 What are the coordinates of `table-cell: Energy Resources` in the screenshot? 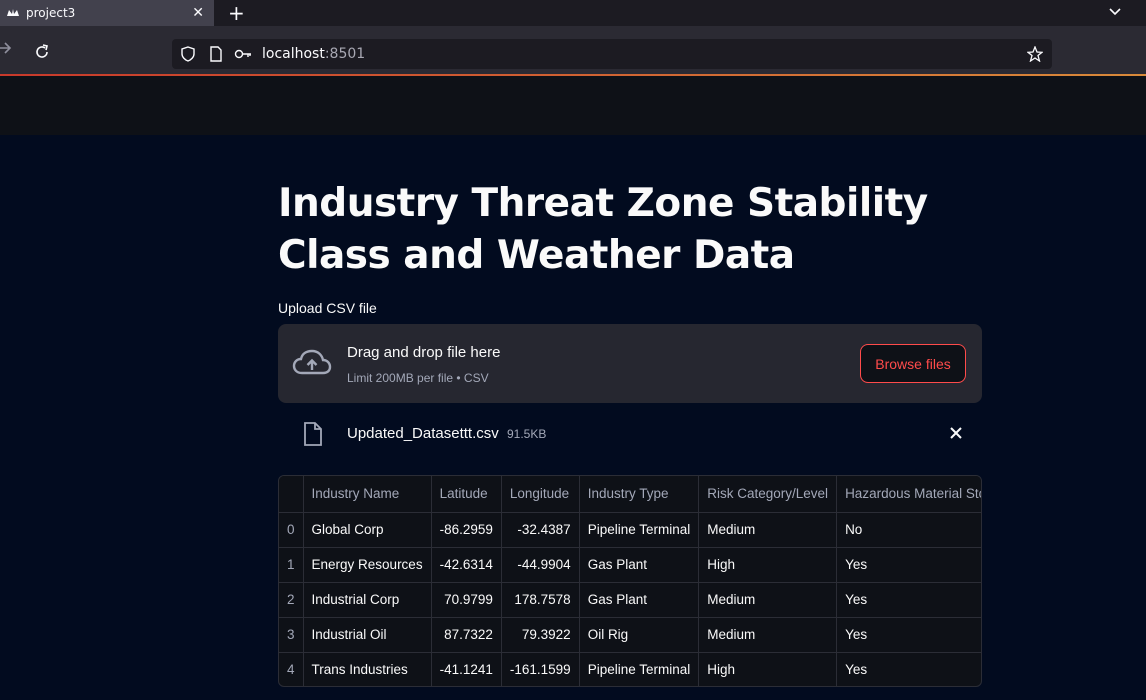 It's located at (367, 565).